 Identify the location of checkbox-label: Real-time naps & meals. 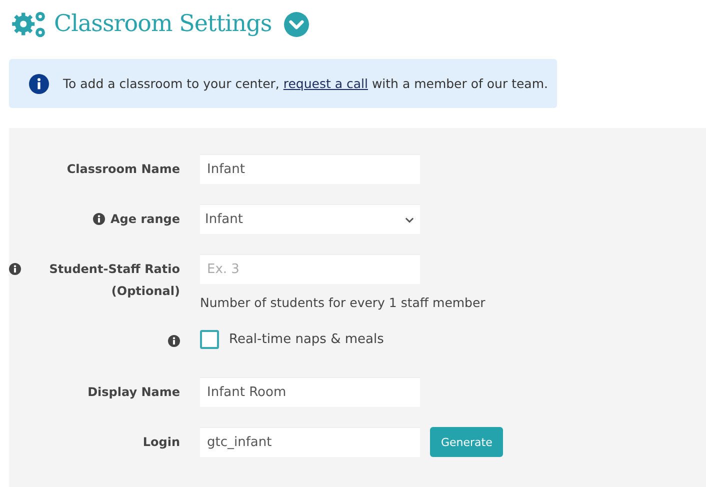
(306, 339).